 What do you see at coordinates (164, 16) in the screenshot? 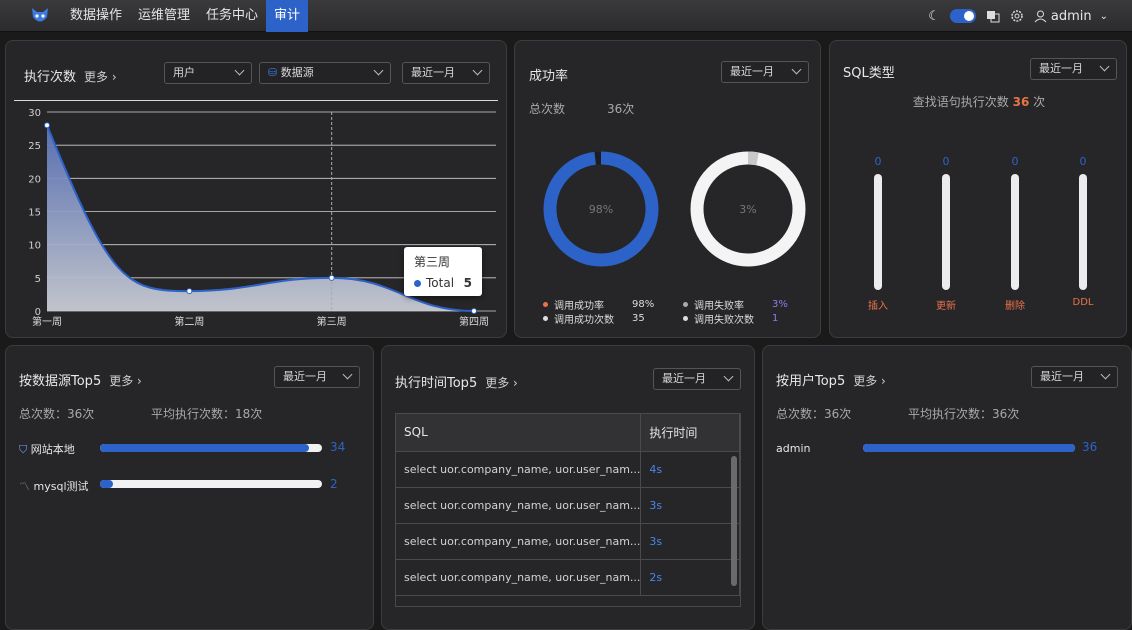
I see `nav-item-ops-management: 运维管理` at bounding box center [164, 16].